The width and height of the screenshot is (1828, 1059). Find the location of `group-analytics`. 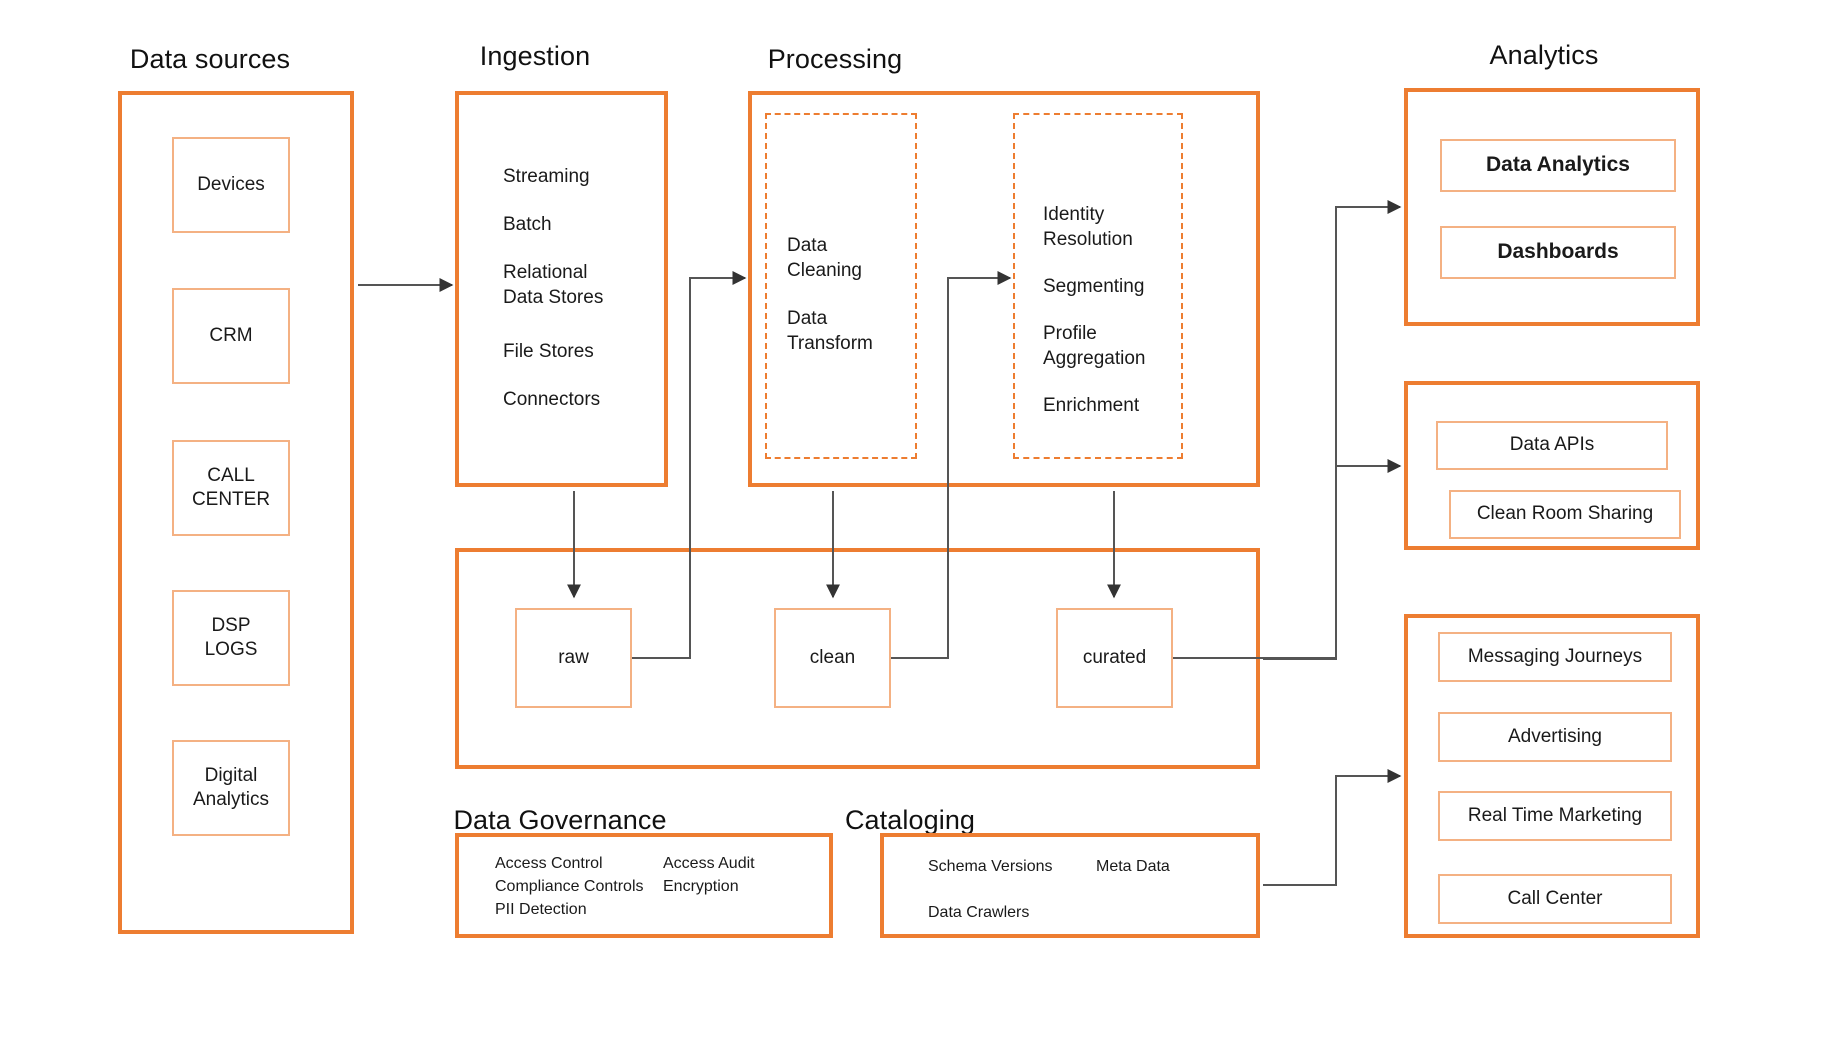

group-analytics is located at coordinates (1552, 207).